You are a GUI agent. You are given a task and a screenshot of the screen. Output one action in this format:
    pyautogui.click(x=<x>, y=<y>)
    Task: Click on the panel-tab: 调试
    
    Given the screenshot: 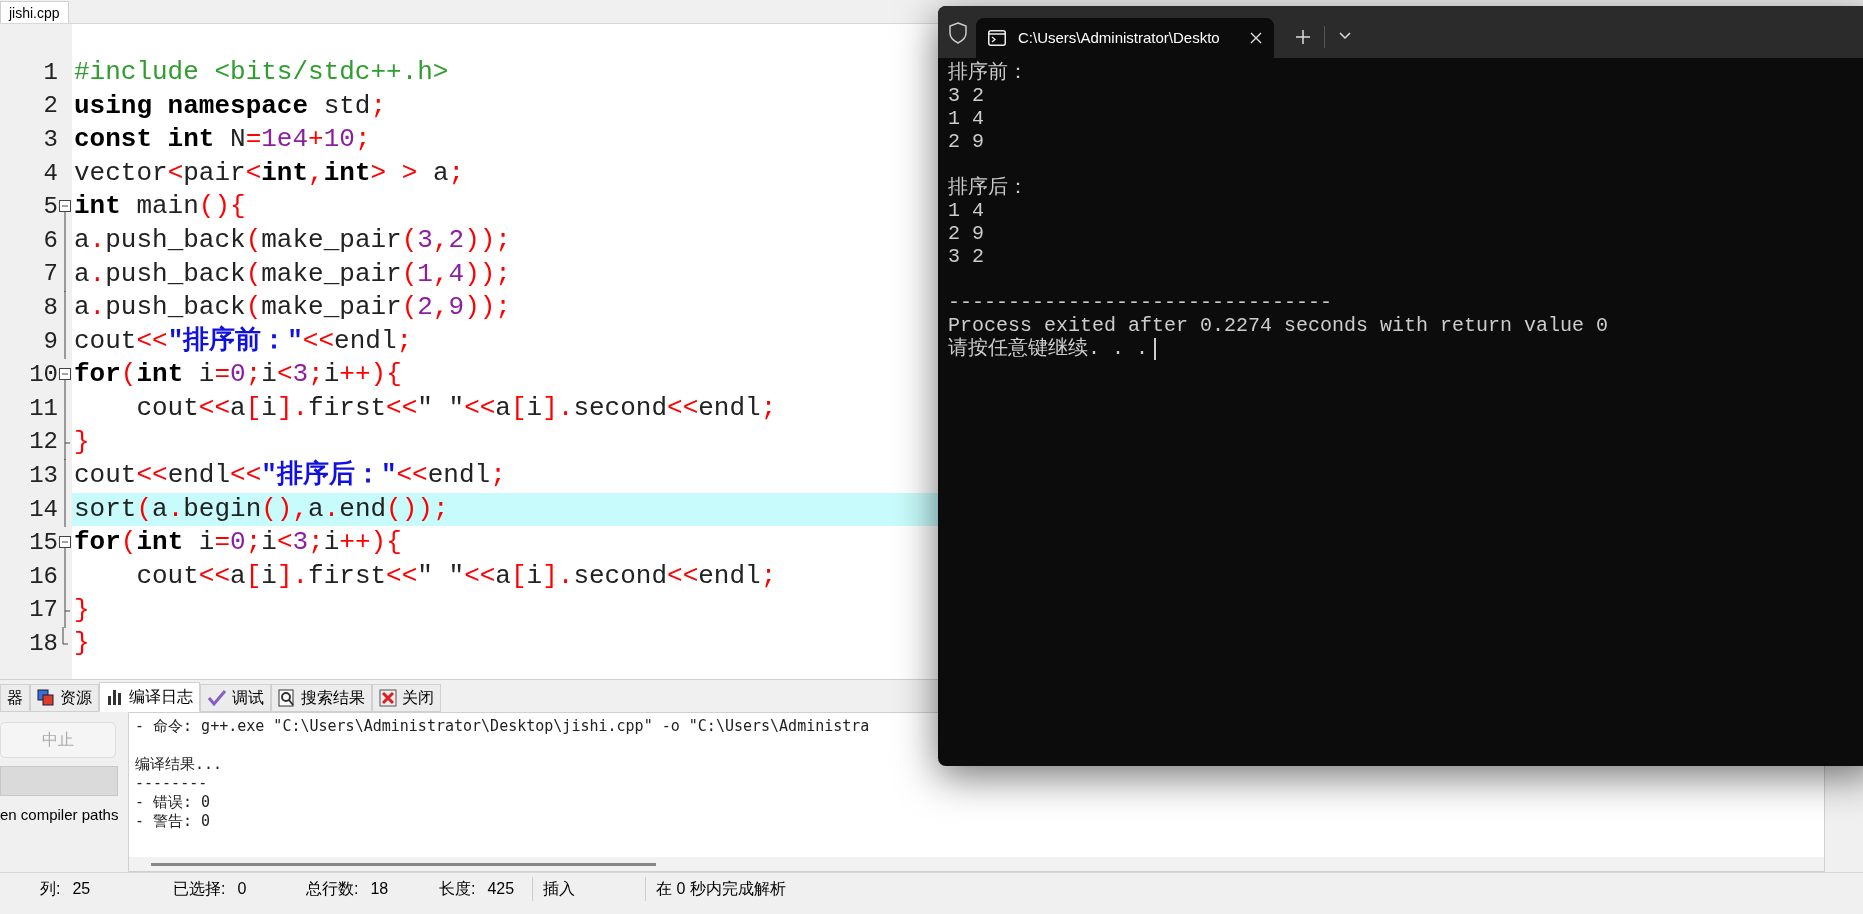 What is the action you would take?
    pyautogui.click(x=235, y=698)
    